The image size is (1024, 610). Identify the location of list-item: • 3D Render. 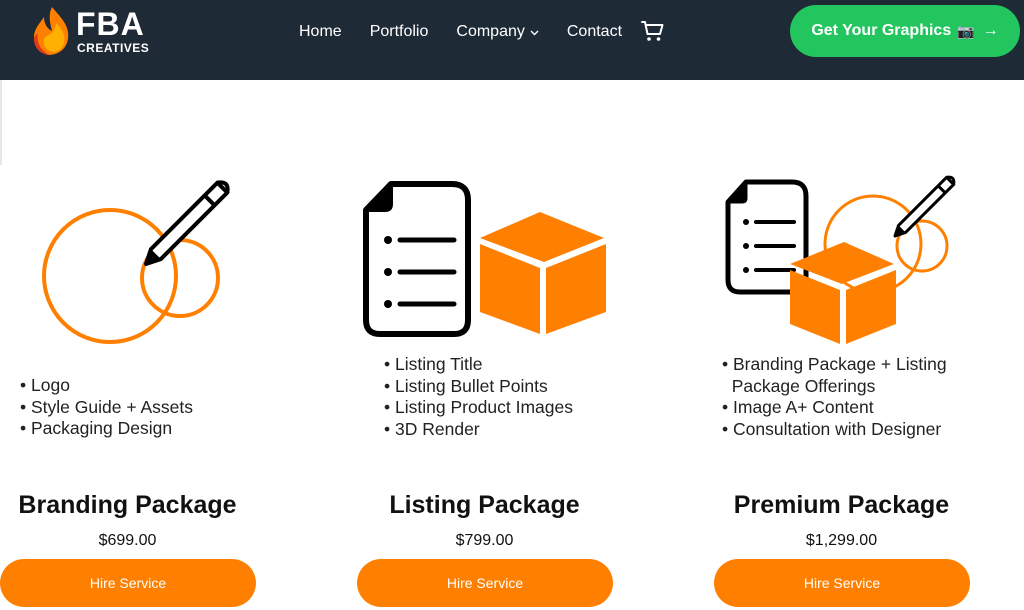
(432, 428).